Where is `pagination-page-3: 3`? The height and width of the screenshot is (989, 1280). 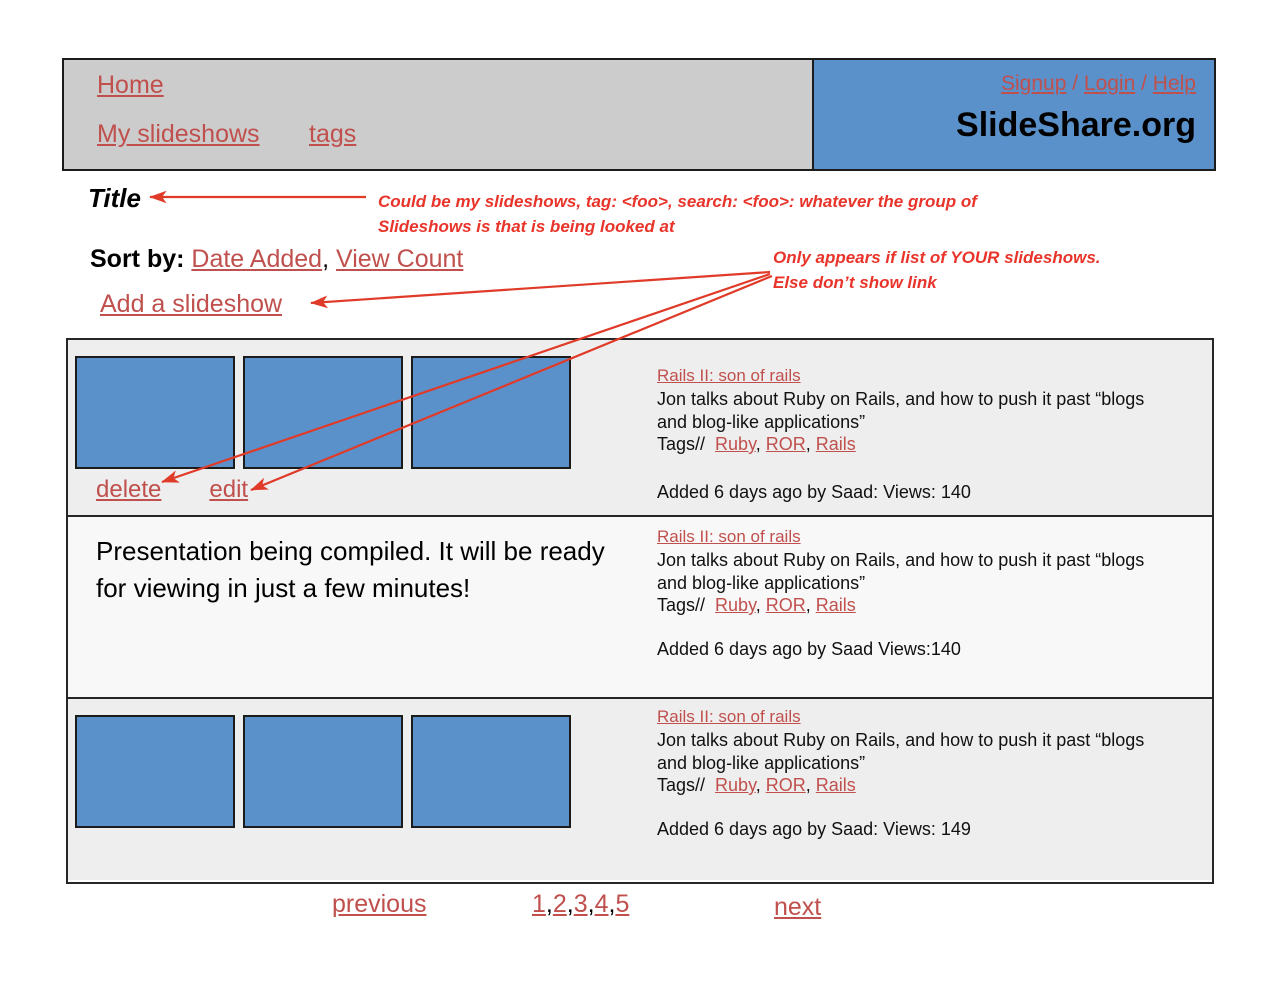 pagination-page-3: 3 is located at coordinates (581, 904).